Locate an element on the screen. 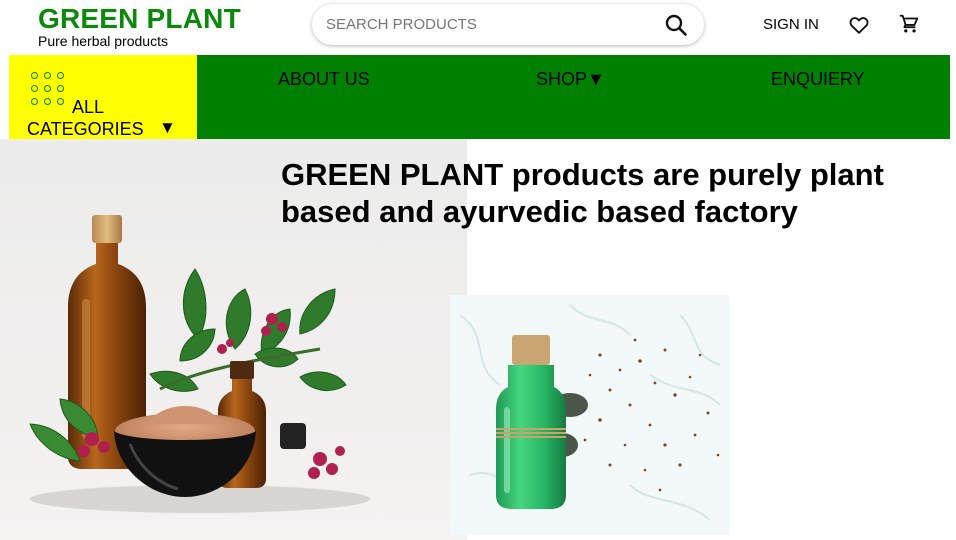 This screenshot has width=956, height=540. nav-link-enquiry: ENQUIERY is located at coordinates (818, 79).